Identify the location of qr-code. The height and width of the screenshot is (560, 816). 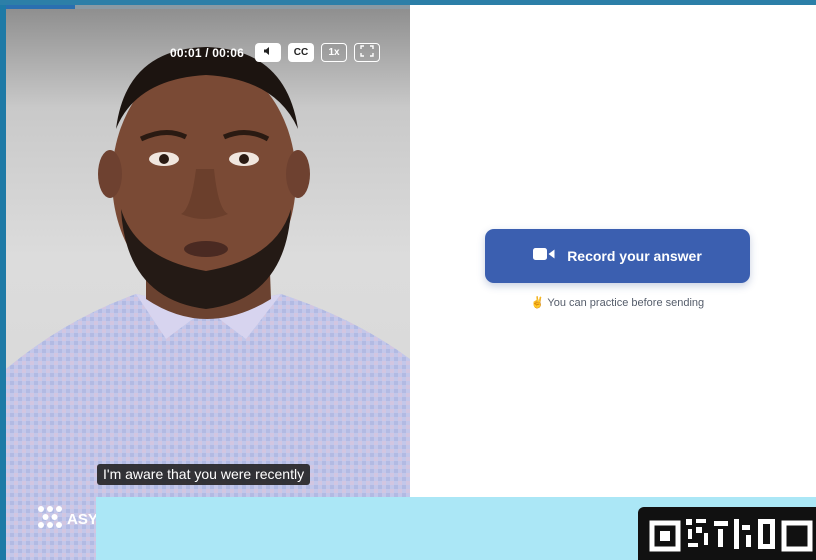
(727, 533).